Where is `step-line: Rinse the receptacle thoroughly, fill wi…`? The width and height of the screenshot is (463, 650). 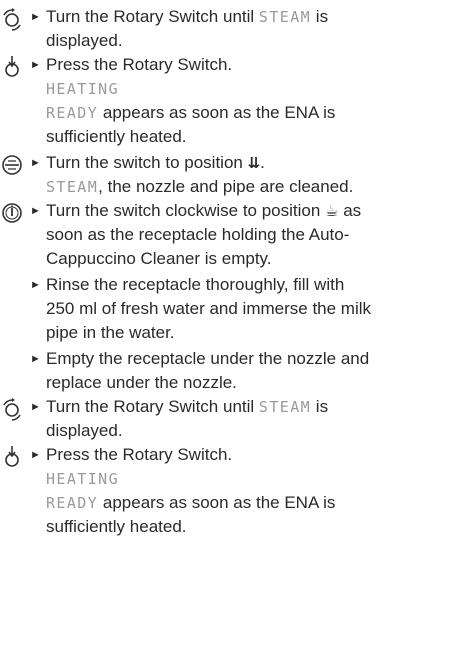
step-line: Rinse the receptacle thoroughly, fill wi… is located at coordinates (195, 284).